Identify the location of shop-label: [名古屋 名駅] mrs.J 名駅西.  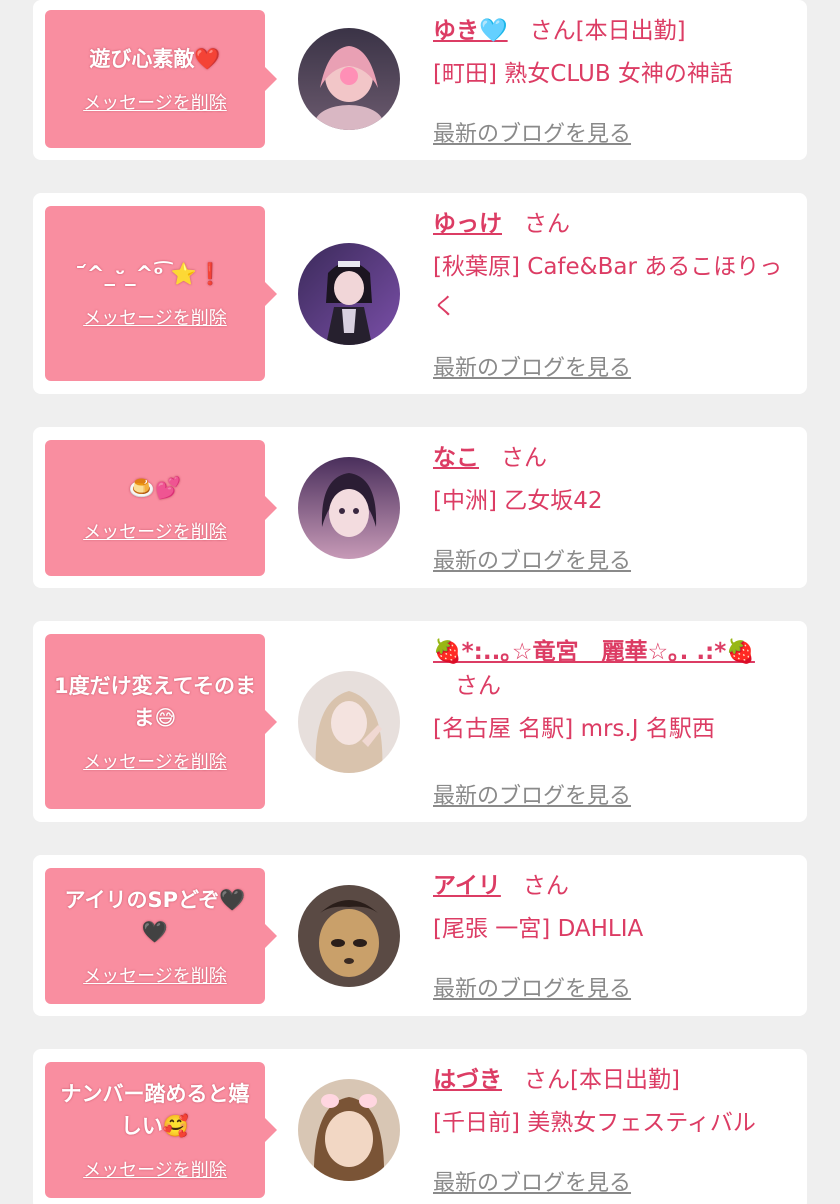
(574, 729).